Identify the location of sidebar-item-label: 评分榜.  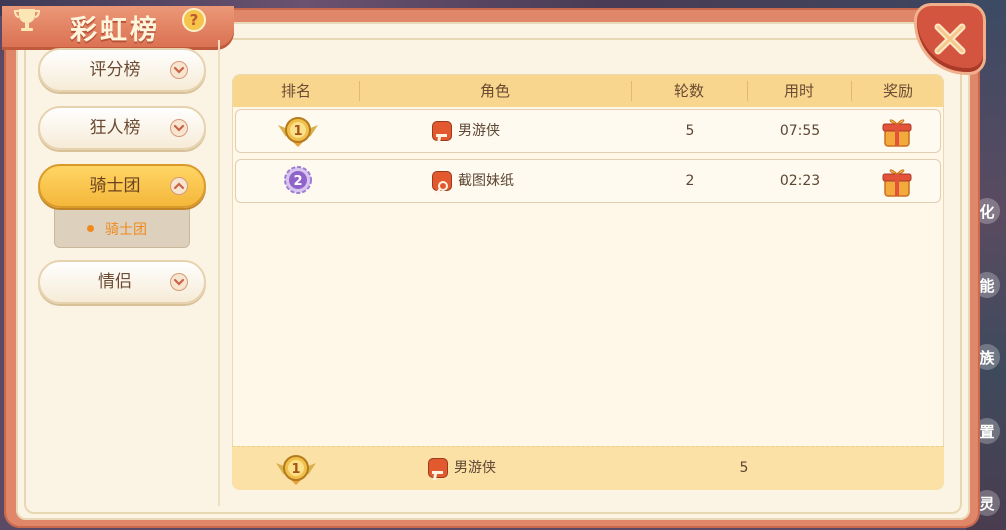
(115, 70).